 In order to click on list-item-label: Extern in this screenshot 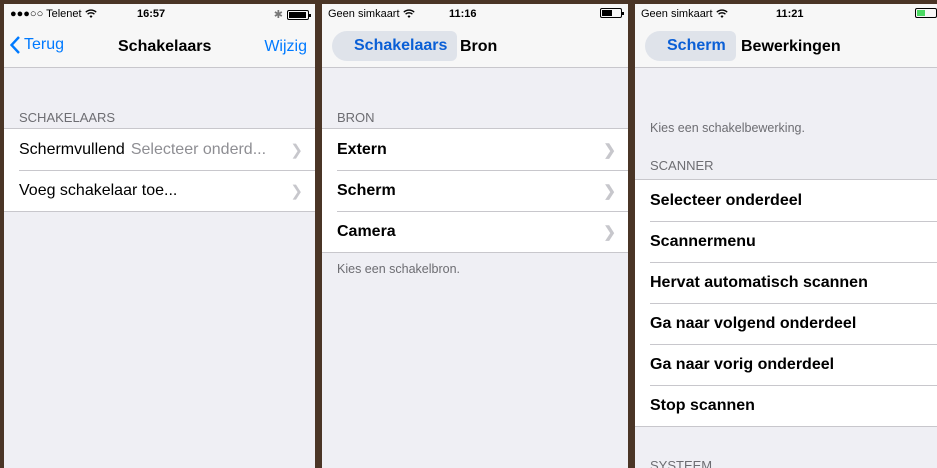, I will do `click(362, 149)`.